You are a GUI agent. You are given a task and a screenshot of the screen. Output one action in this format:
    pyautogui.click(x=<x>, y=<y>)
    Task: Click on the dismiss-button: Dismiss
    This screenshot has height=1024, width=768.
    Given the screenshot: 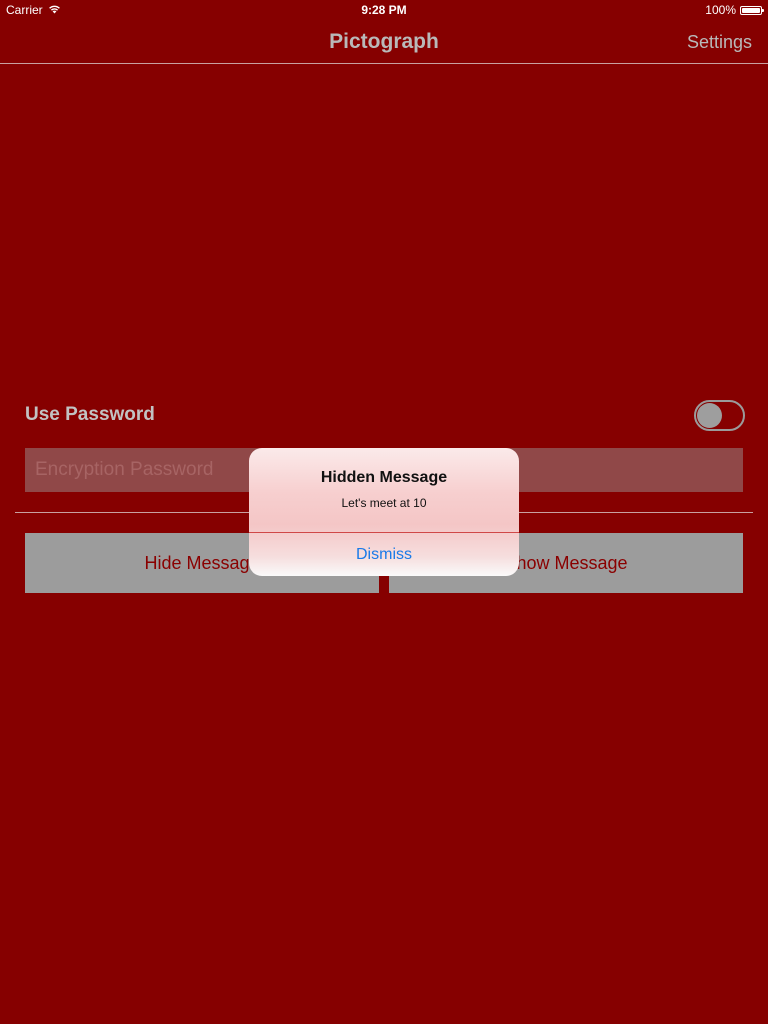 What is the action you would take?
    pyautogui.click(x=384, y=554)
    